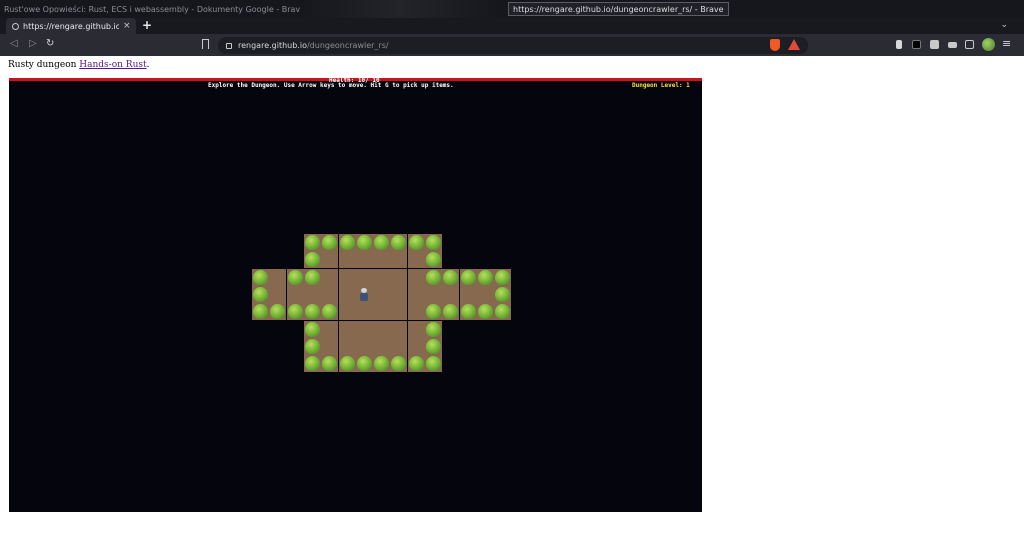 This screenshot has height=556, width=1024. What do you see at coordinates (969, 44) in the screenshot?
I see `wallet-icon` at bounding box center [969, 44].